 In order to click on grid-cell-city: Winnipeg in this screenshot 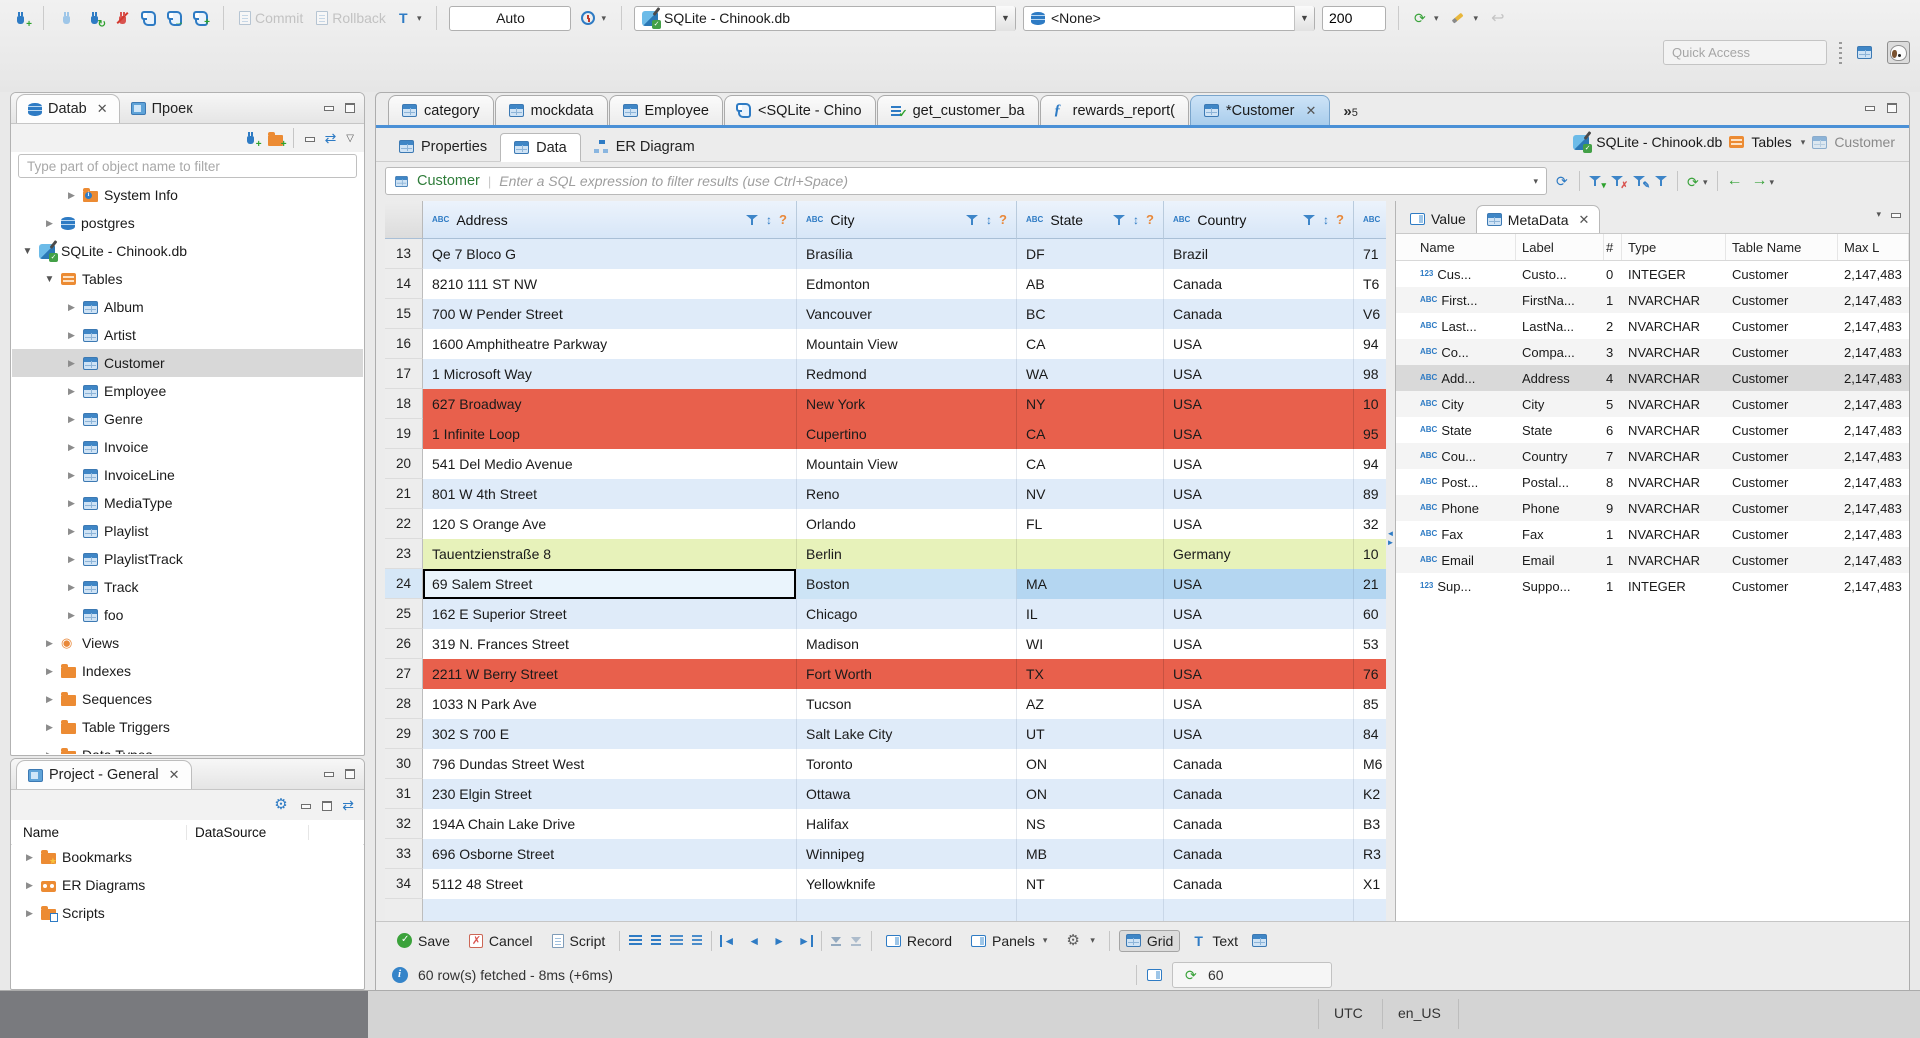, I will do `click(907, 854)`.